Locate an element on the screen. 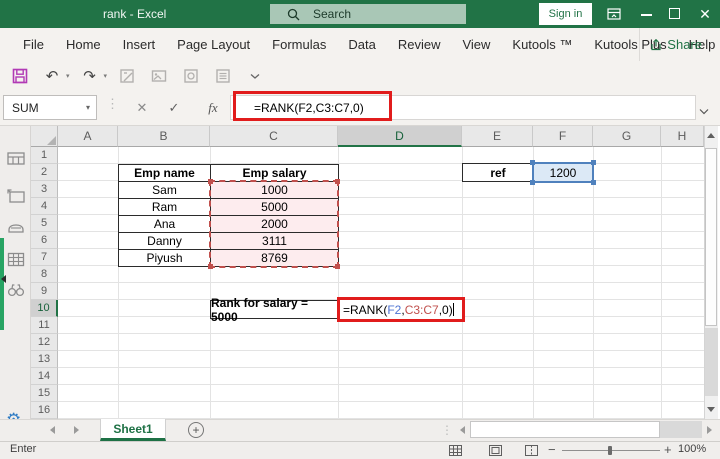 This screenshot has height=459, width=720. gridline is located at coordinates (533, 283).